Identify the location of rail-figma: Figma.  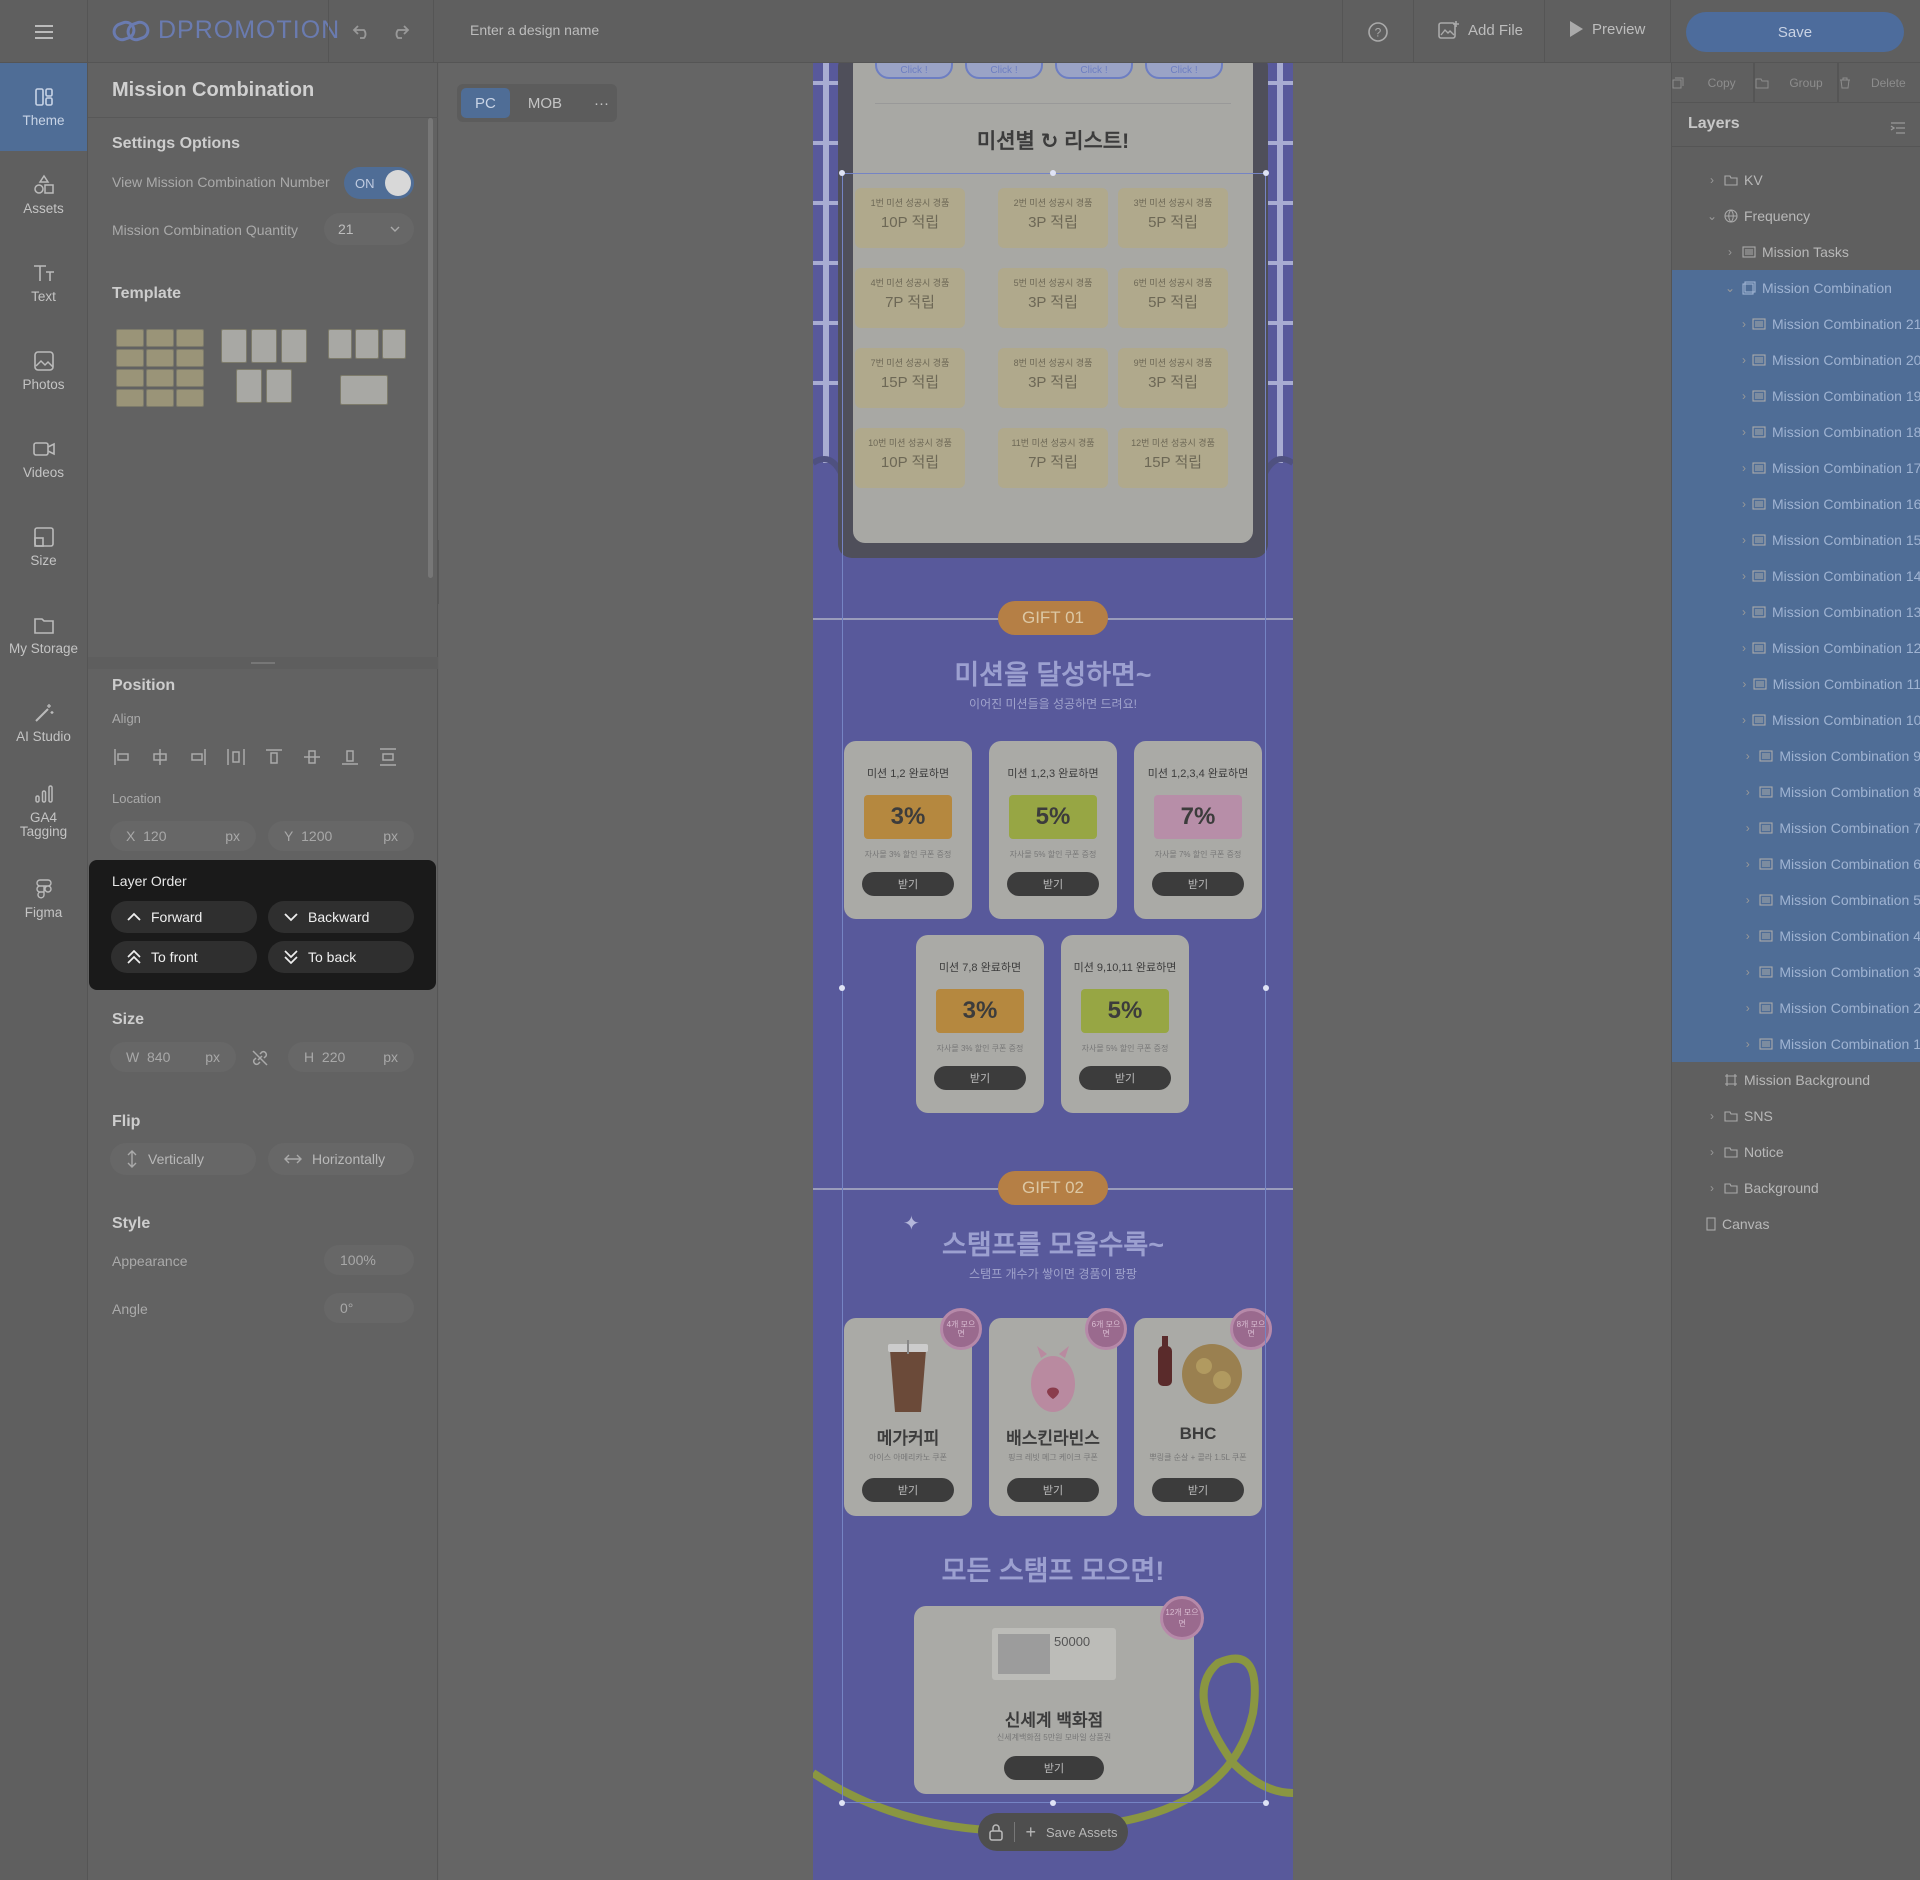
(43, 899).